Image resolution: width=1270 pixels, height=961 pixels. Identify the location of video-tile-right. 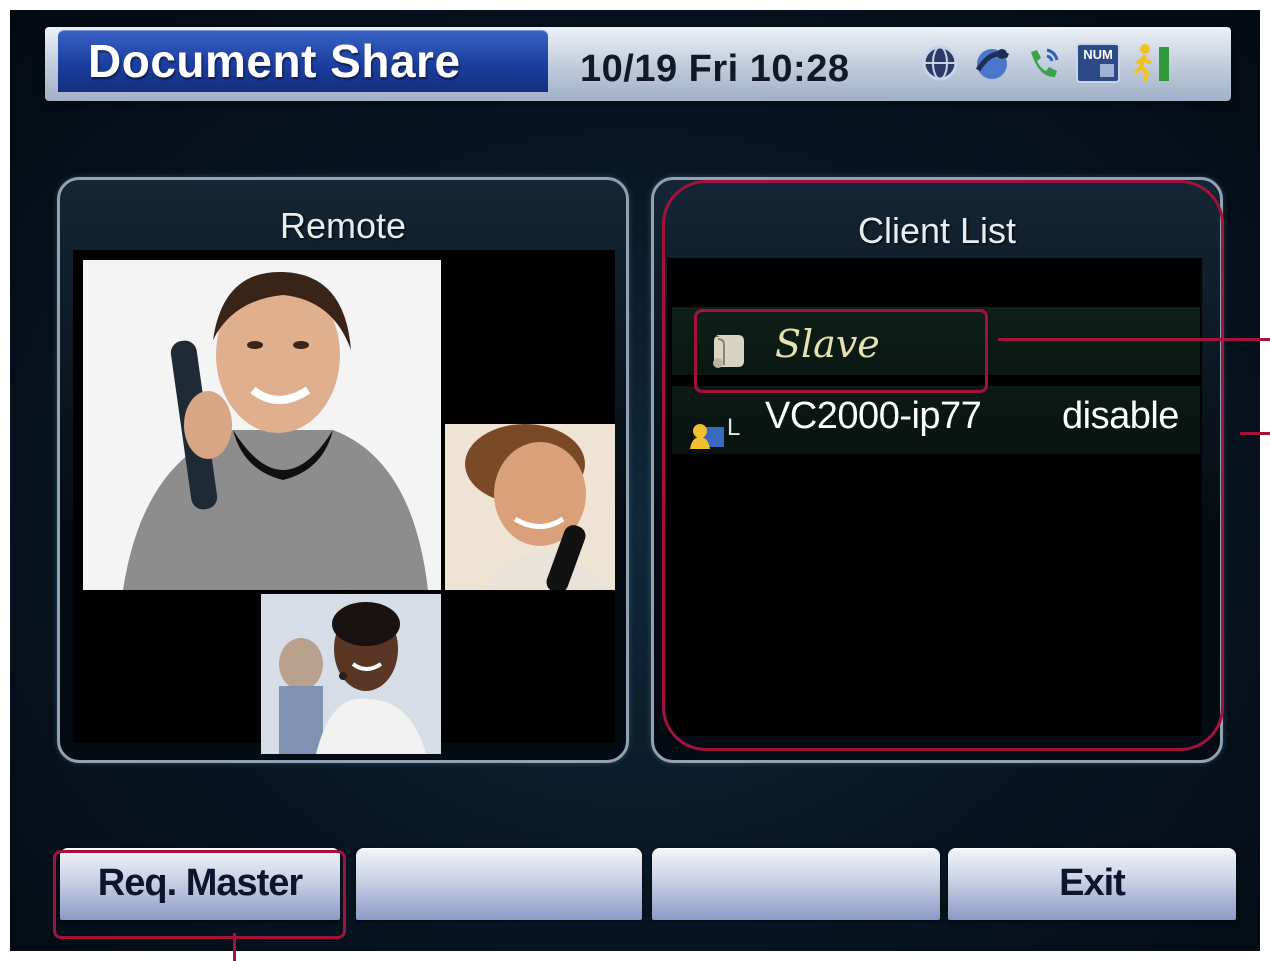
(530, 507).